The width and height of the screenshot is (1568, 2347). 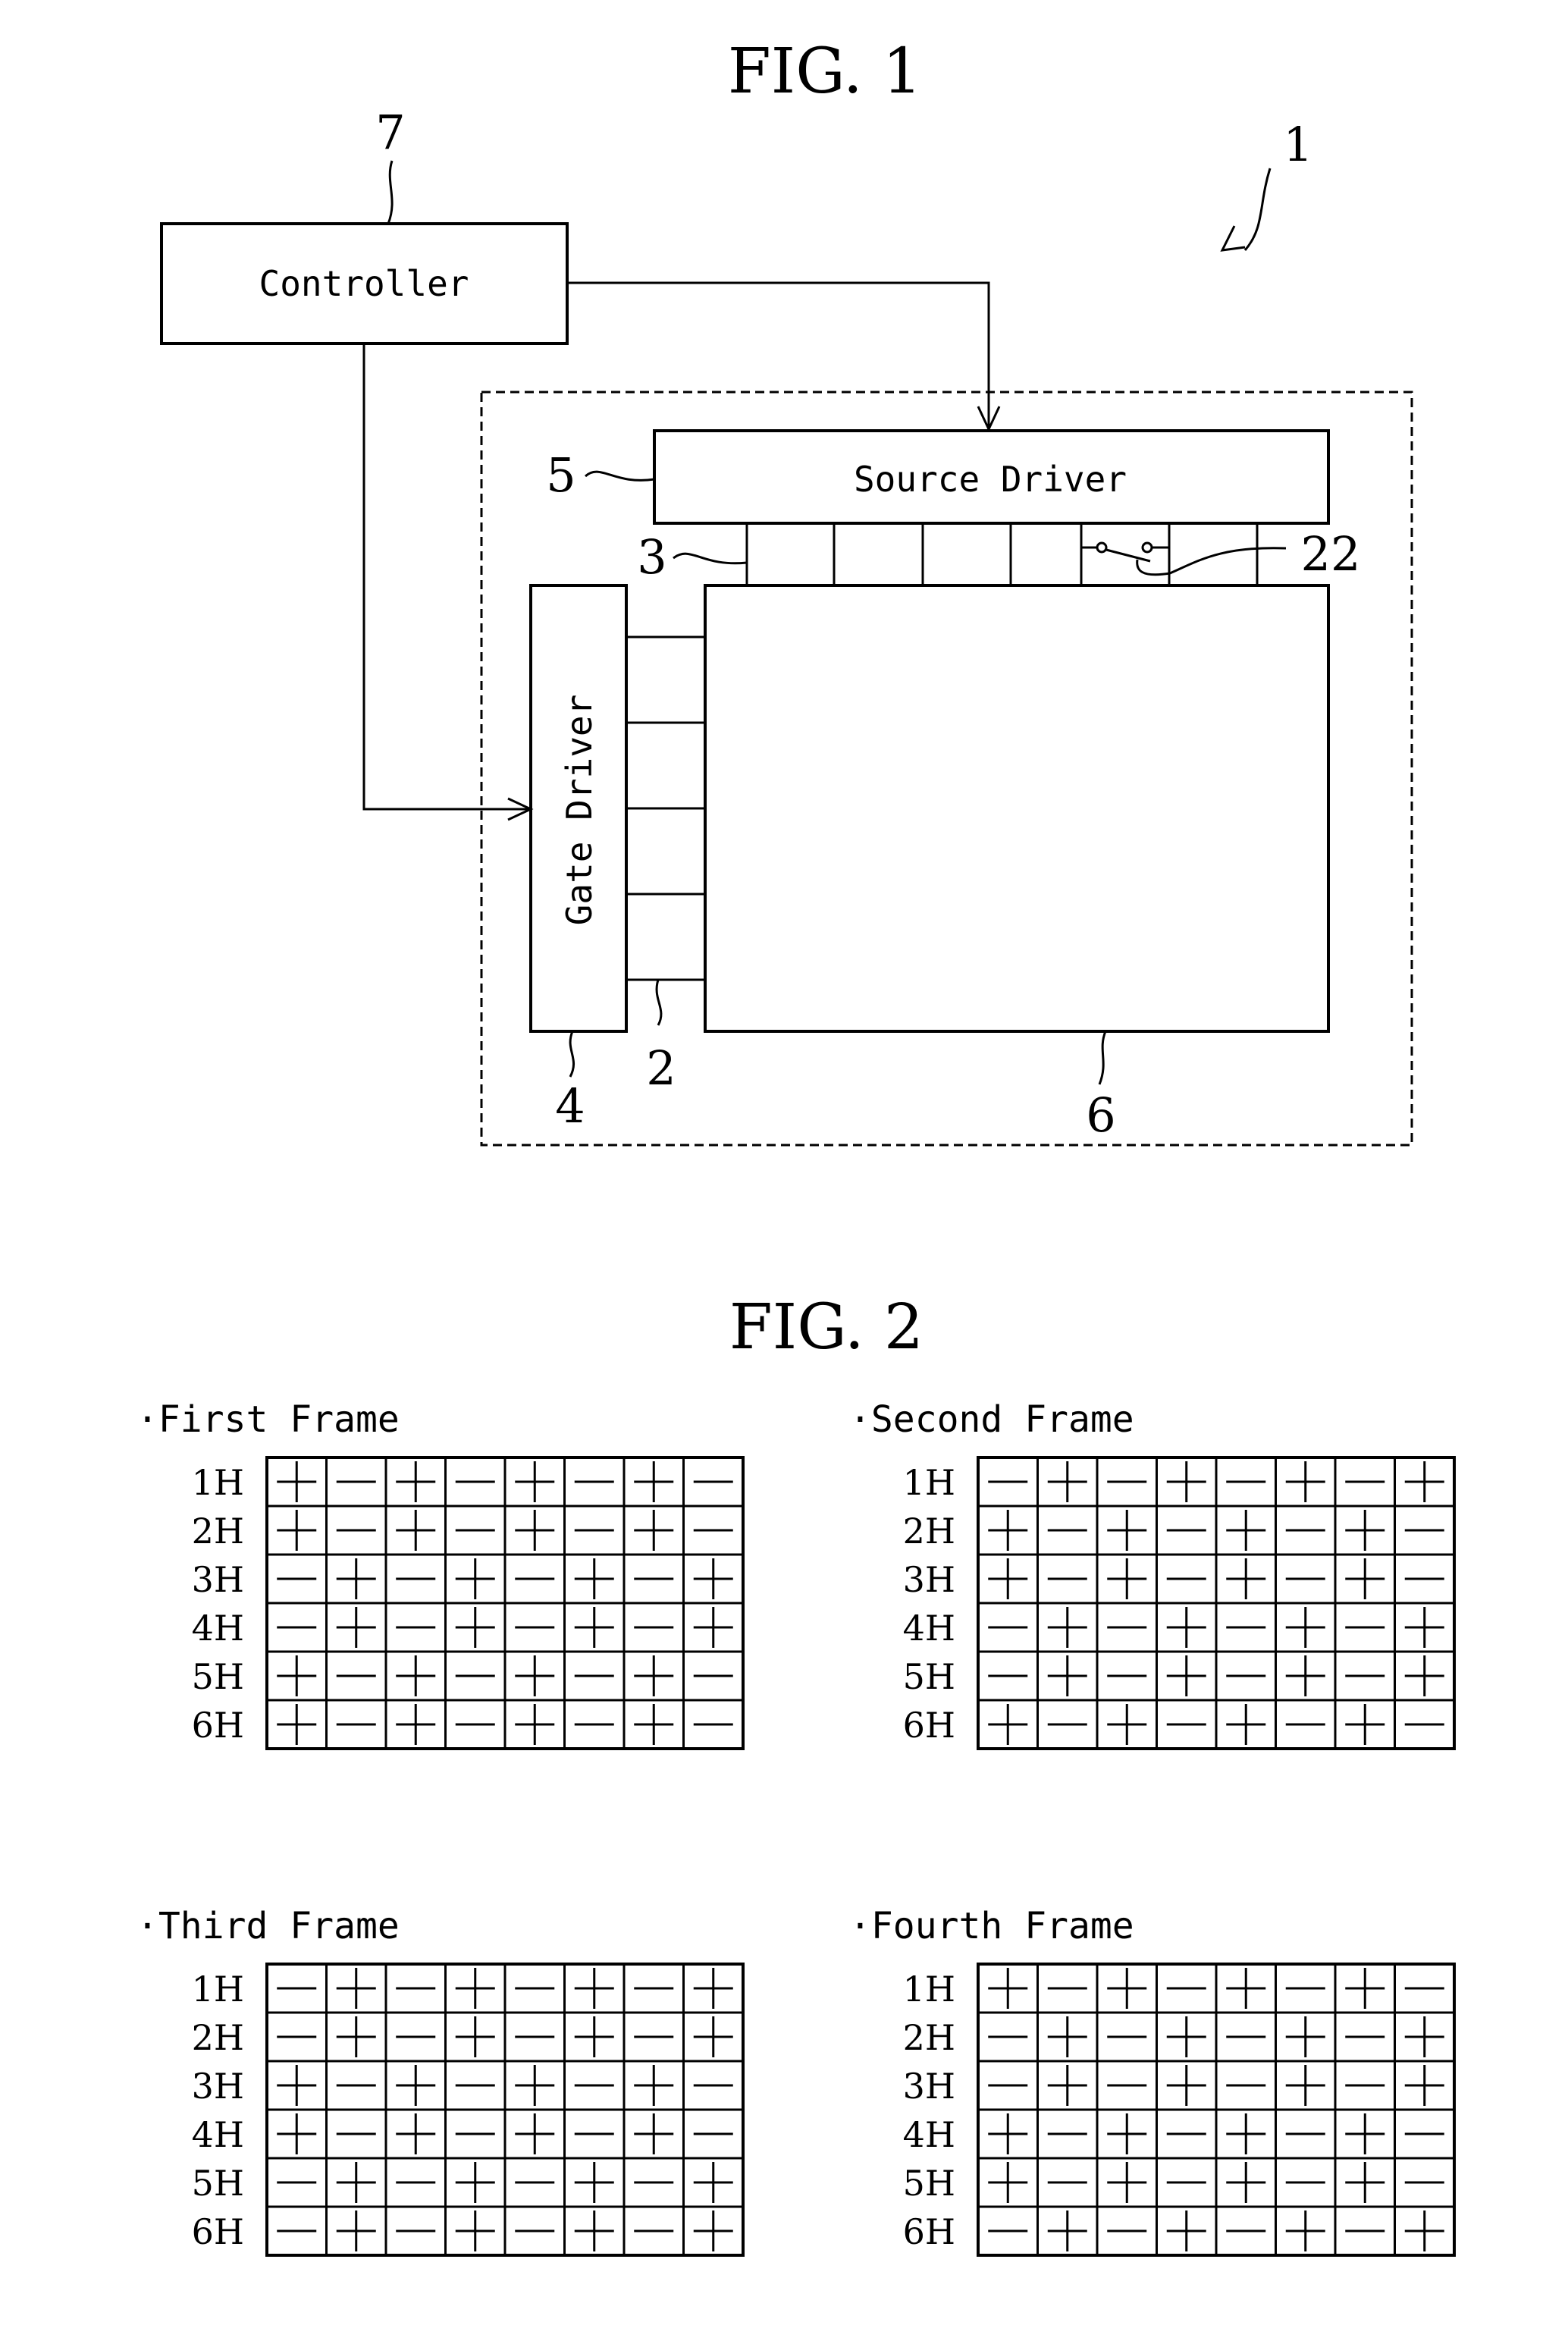 I want to click on frame-1: ·First Frame 1H 2H 3H 4H 5H 6H, so click(x=441, y=1574).